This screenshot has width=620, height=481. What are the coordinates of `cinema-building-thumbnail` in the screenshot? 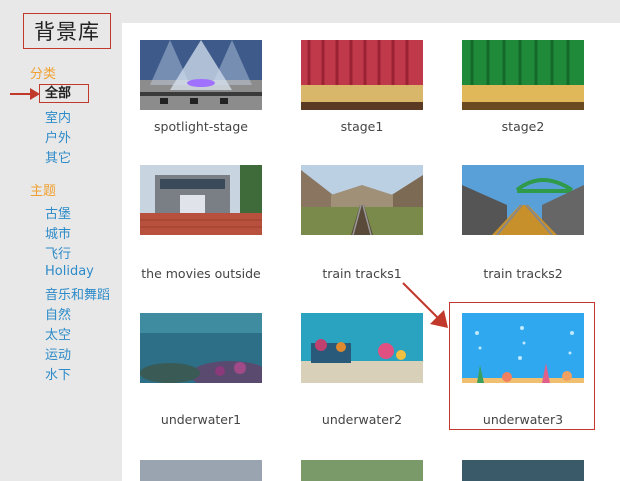 It's located at (201, 200).